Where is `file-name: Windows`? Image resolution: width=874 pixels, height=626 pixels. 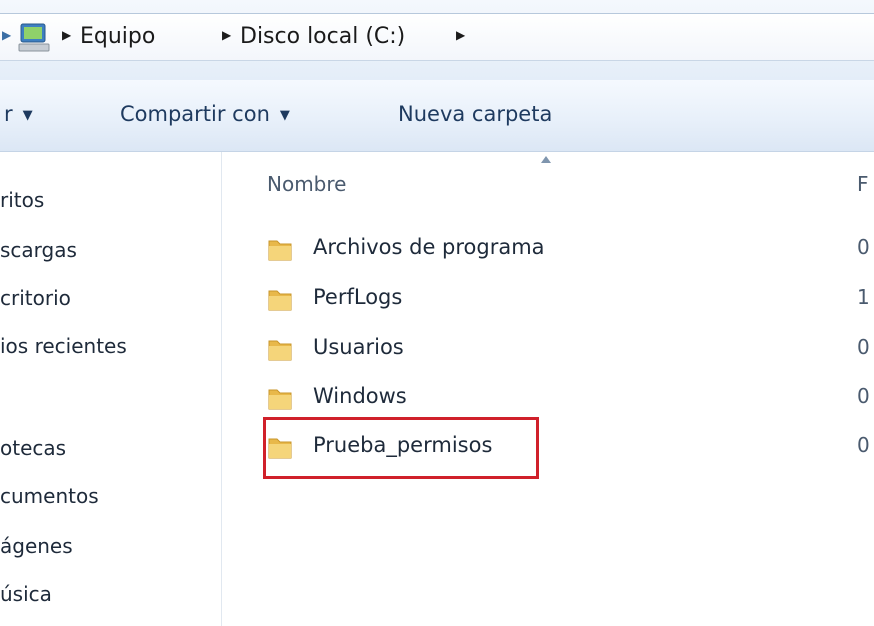 file-name: Windows is located at coordinates (360, 396).